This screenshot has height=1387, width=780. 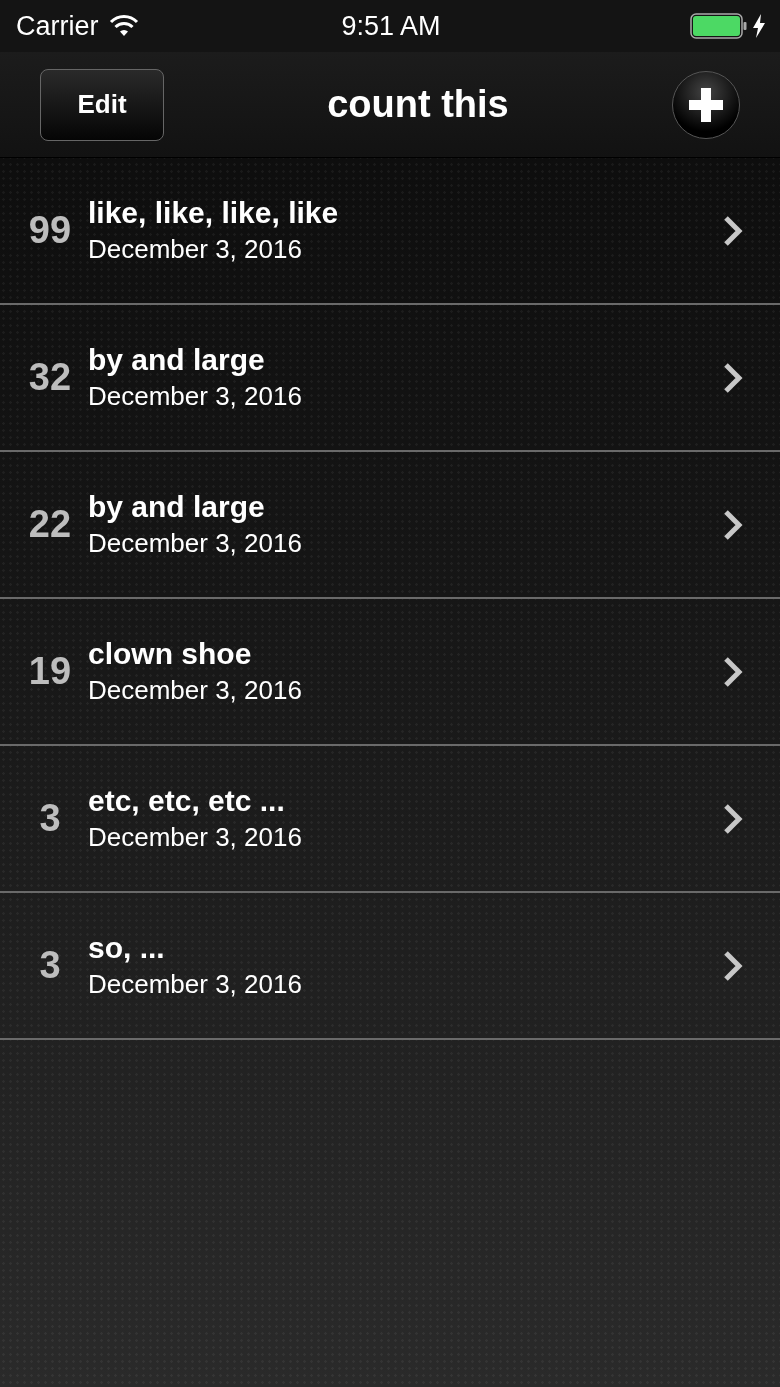 I want to click on time-label: 9:51 AM, so click(x=391, y=26).